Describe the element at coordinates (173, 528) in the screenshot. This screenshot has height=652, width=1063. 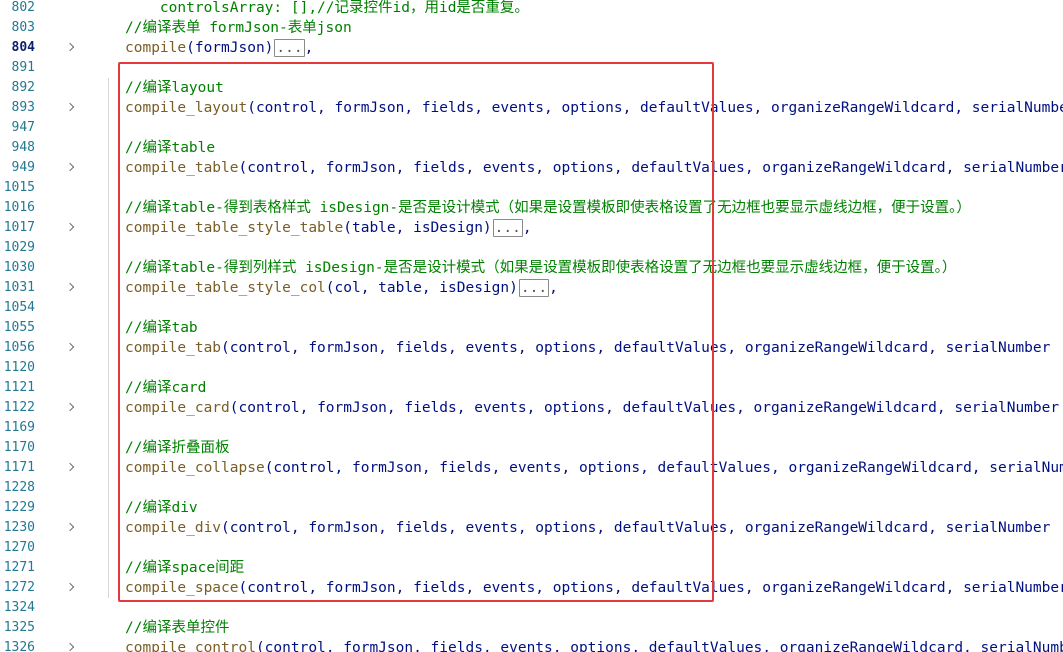
I see `function-name: compile_div` at that location.